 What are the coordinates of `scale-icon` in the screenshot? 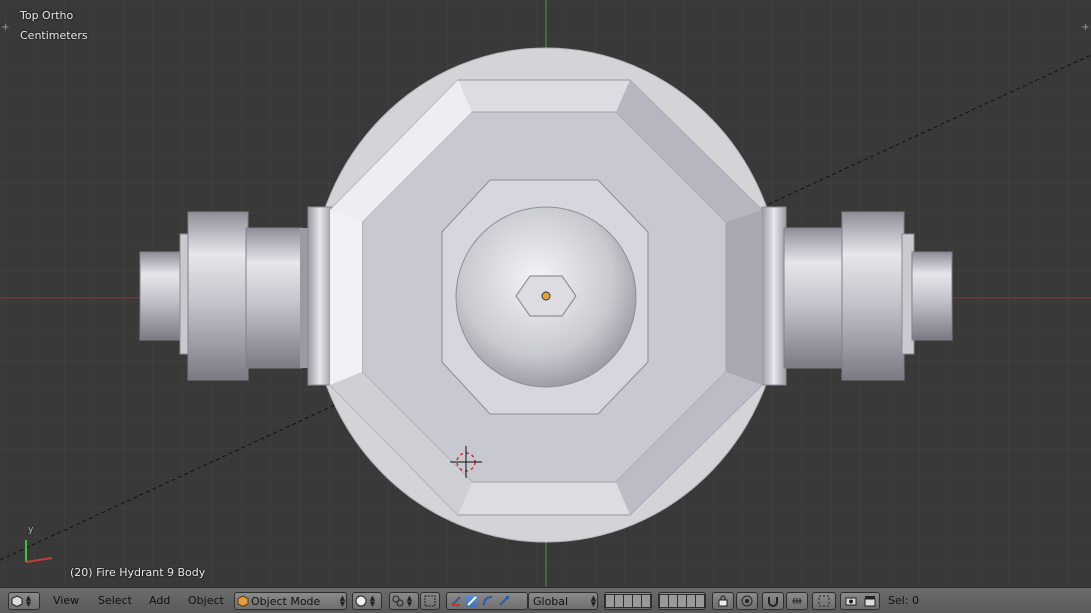 It's located at (504, 601).